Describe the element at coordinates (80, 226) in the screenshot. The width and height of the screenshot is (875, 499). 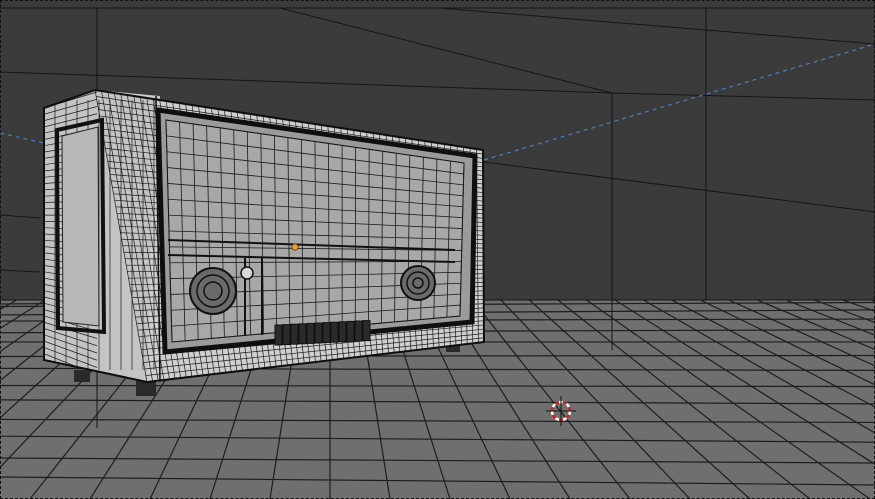
I see `side-inset-face` at that location.